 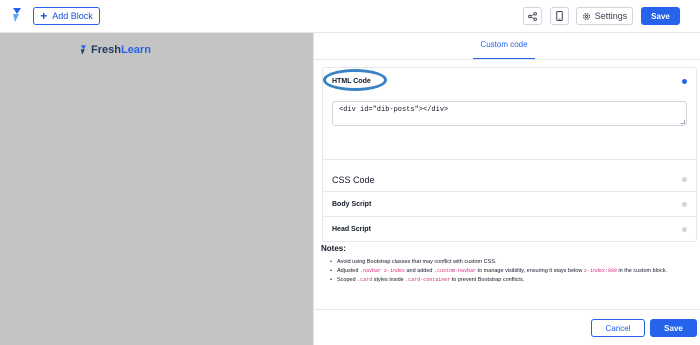 What do you see at coordinates (683, 122) in the screenshot?
I see `resize-handle` at bounding box center [683, 122].